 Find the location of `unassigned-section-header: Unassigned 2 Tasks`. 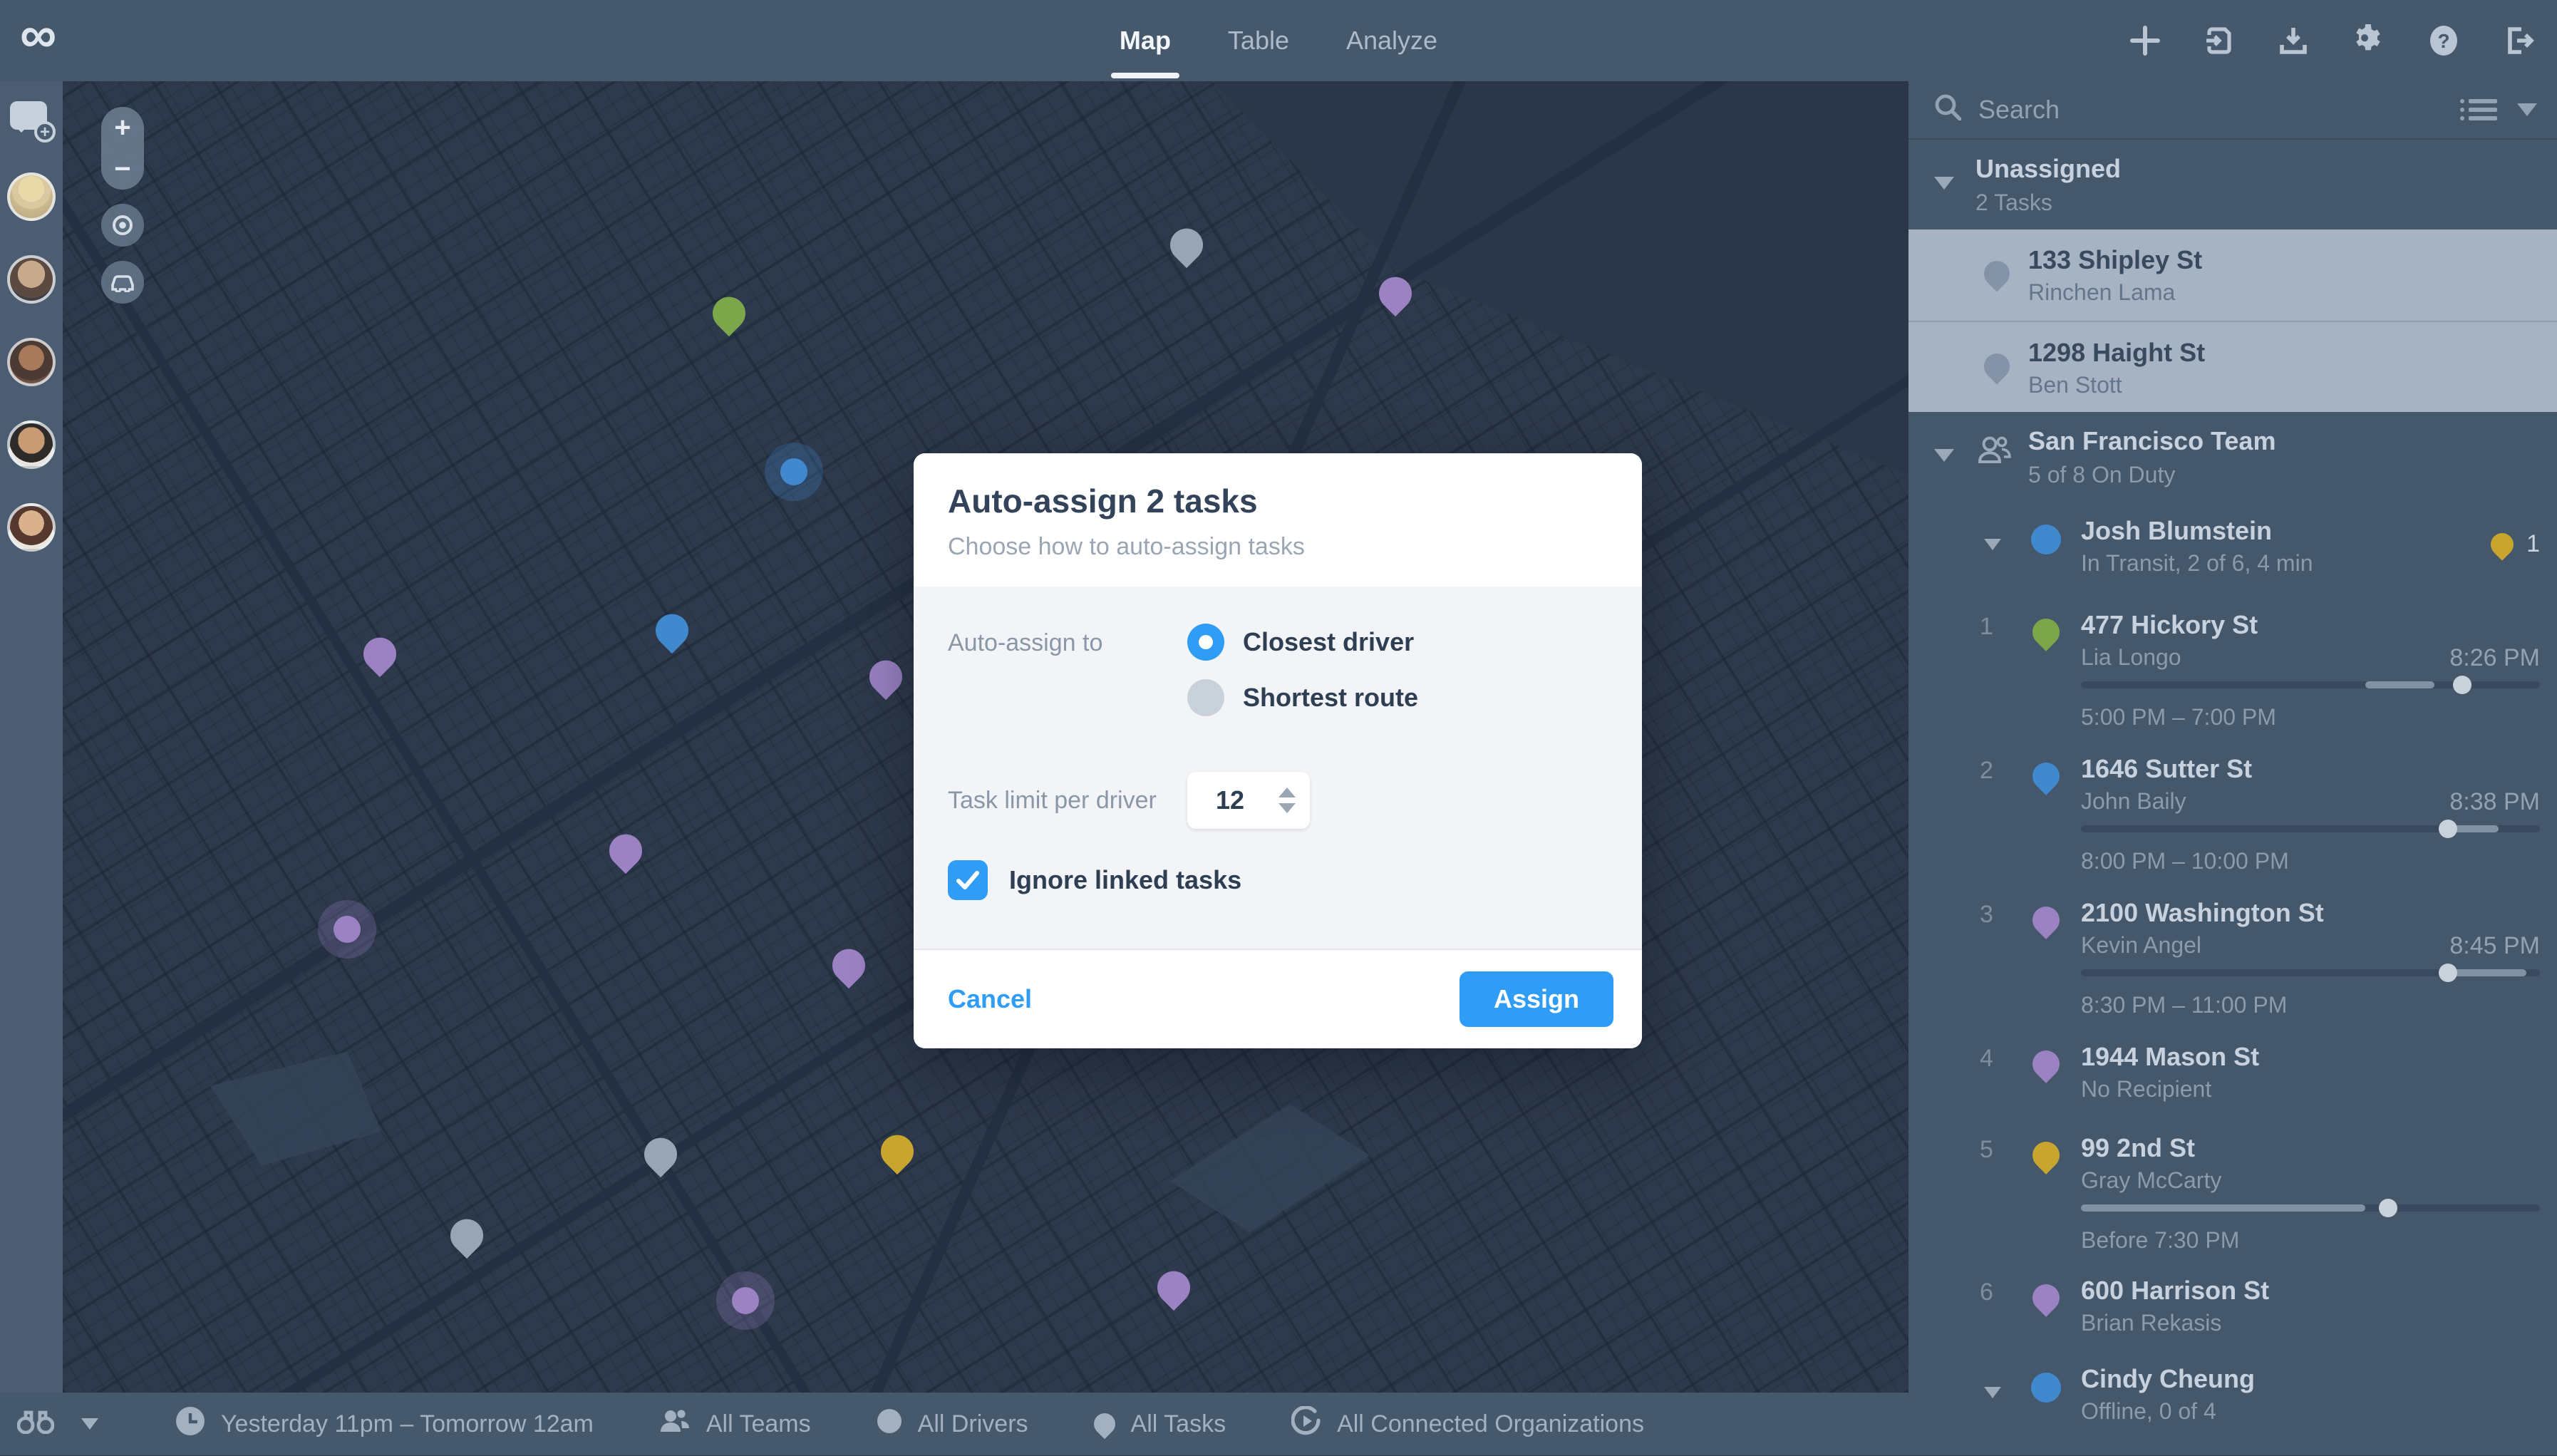

unassigned-section-header: Unassigned 2 Tasks is located at coordinates (2232, 184).